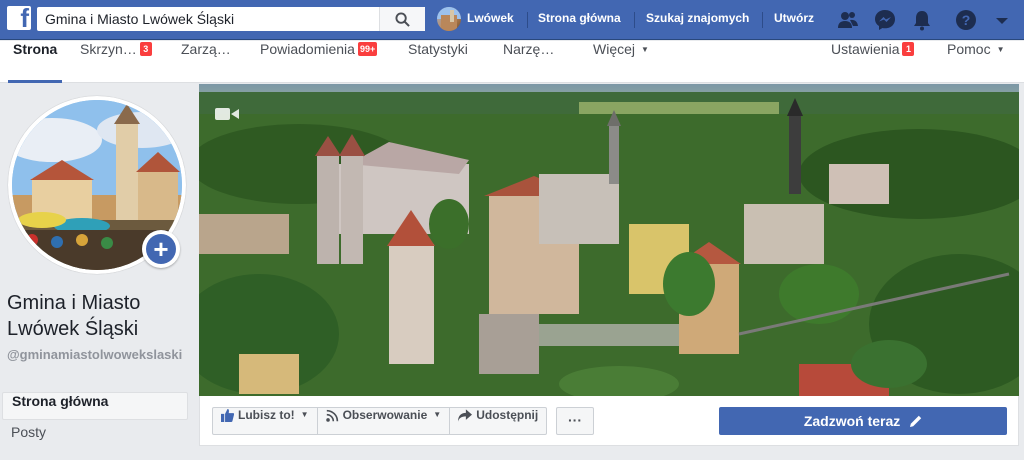 Image resolution: width=1024 pixels, height=460 pixels. What do you see at coordinates (465, 415) in the screenshot?
I see `share-arrow-icon` at bounding box center [465, 415].